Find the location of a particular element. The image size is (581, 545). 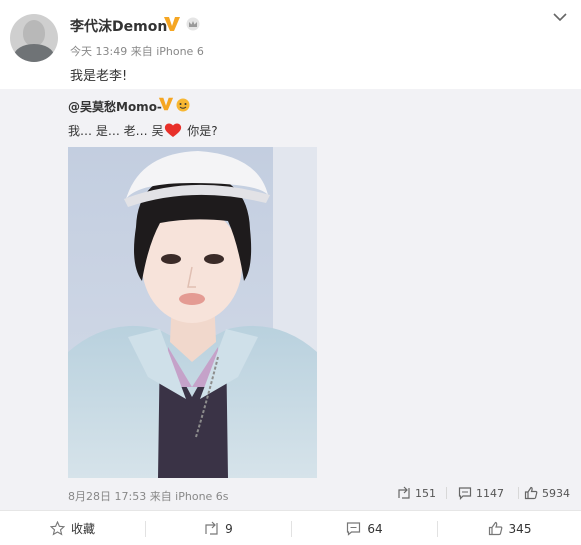

original-like-count: 5934 is located at coordinates (547, 493).